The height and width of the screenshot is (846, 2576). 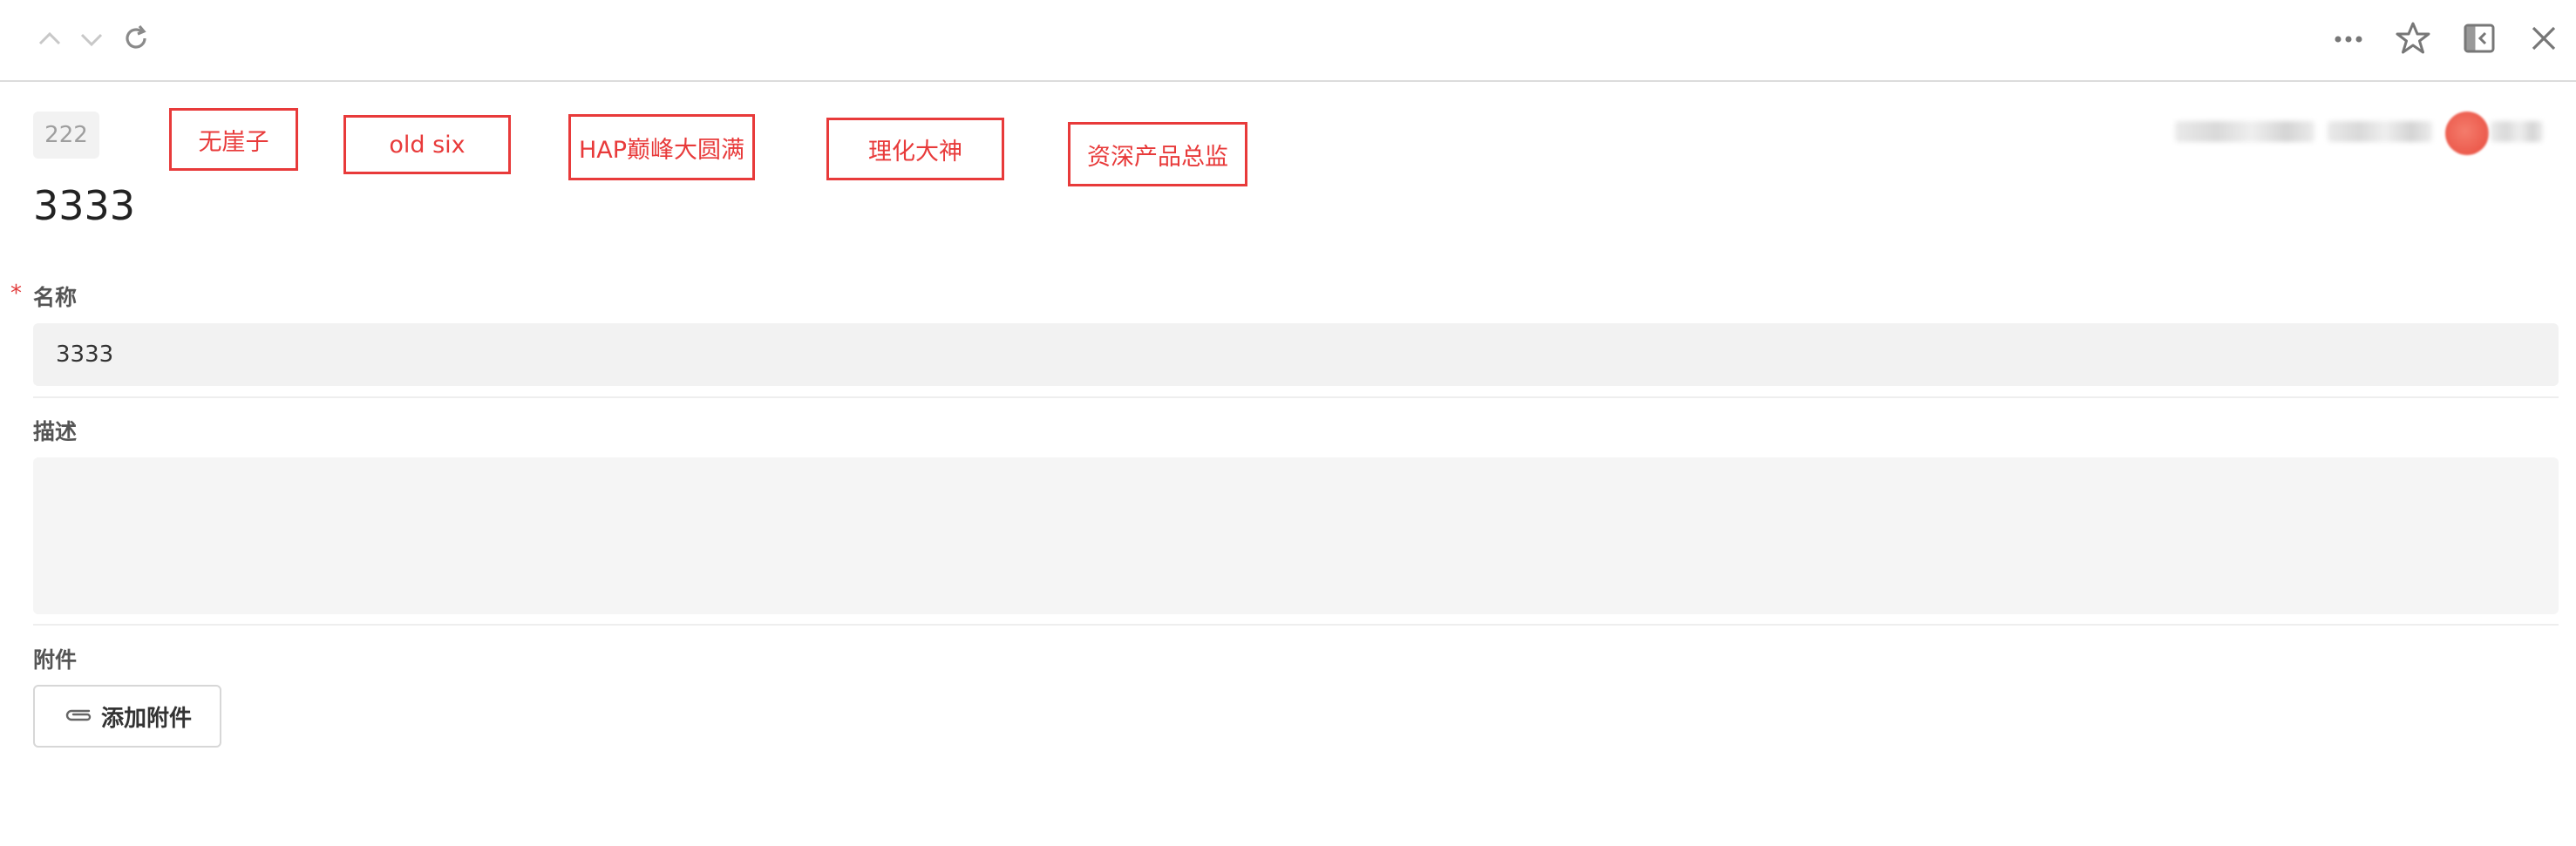 What do you see at coordinates (2543, 38) in the screenshot?
I see `close-icon` at bounding box center [2543, 38].